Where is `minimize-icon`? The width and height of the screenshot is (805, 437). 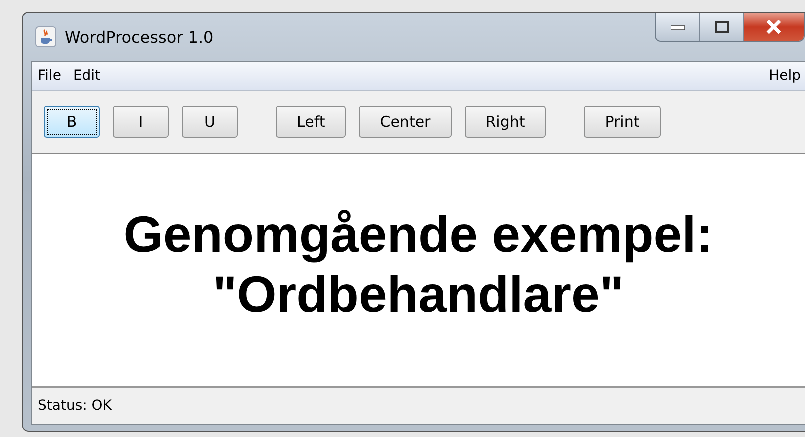
minimize-icon is located at coordinates (677, 27).